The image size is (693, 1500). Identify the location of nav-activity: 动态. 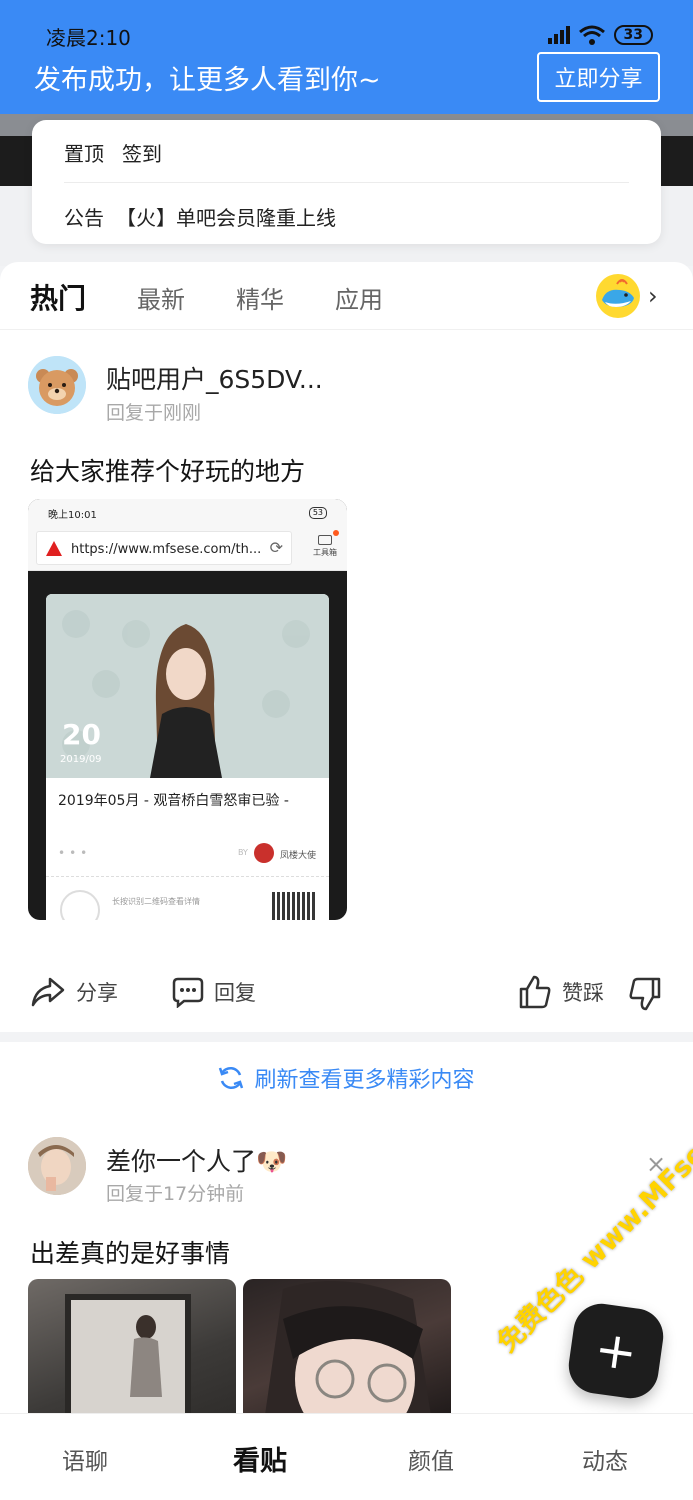
(605, 1459).